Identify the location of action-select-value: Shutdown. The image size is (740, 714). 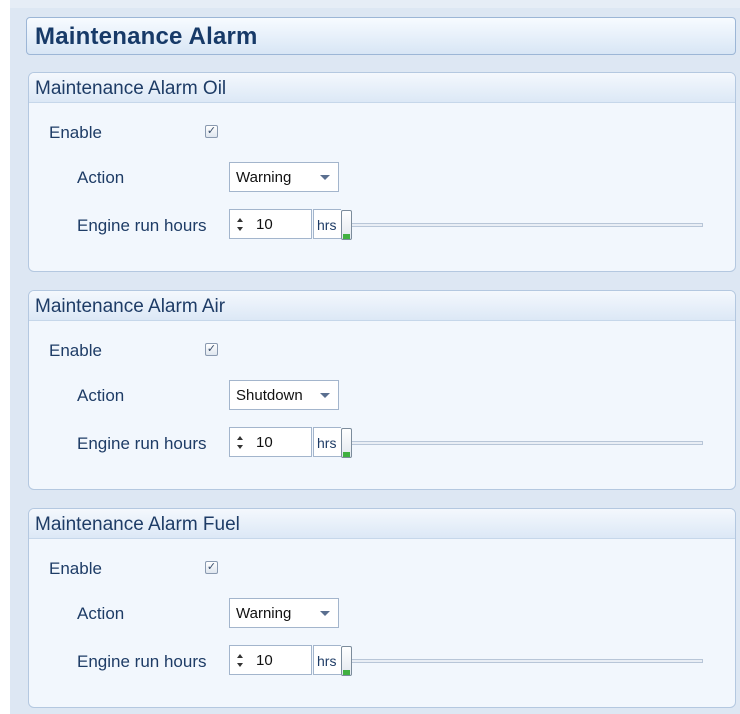
(269, 395).